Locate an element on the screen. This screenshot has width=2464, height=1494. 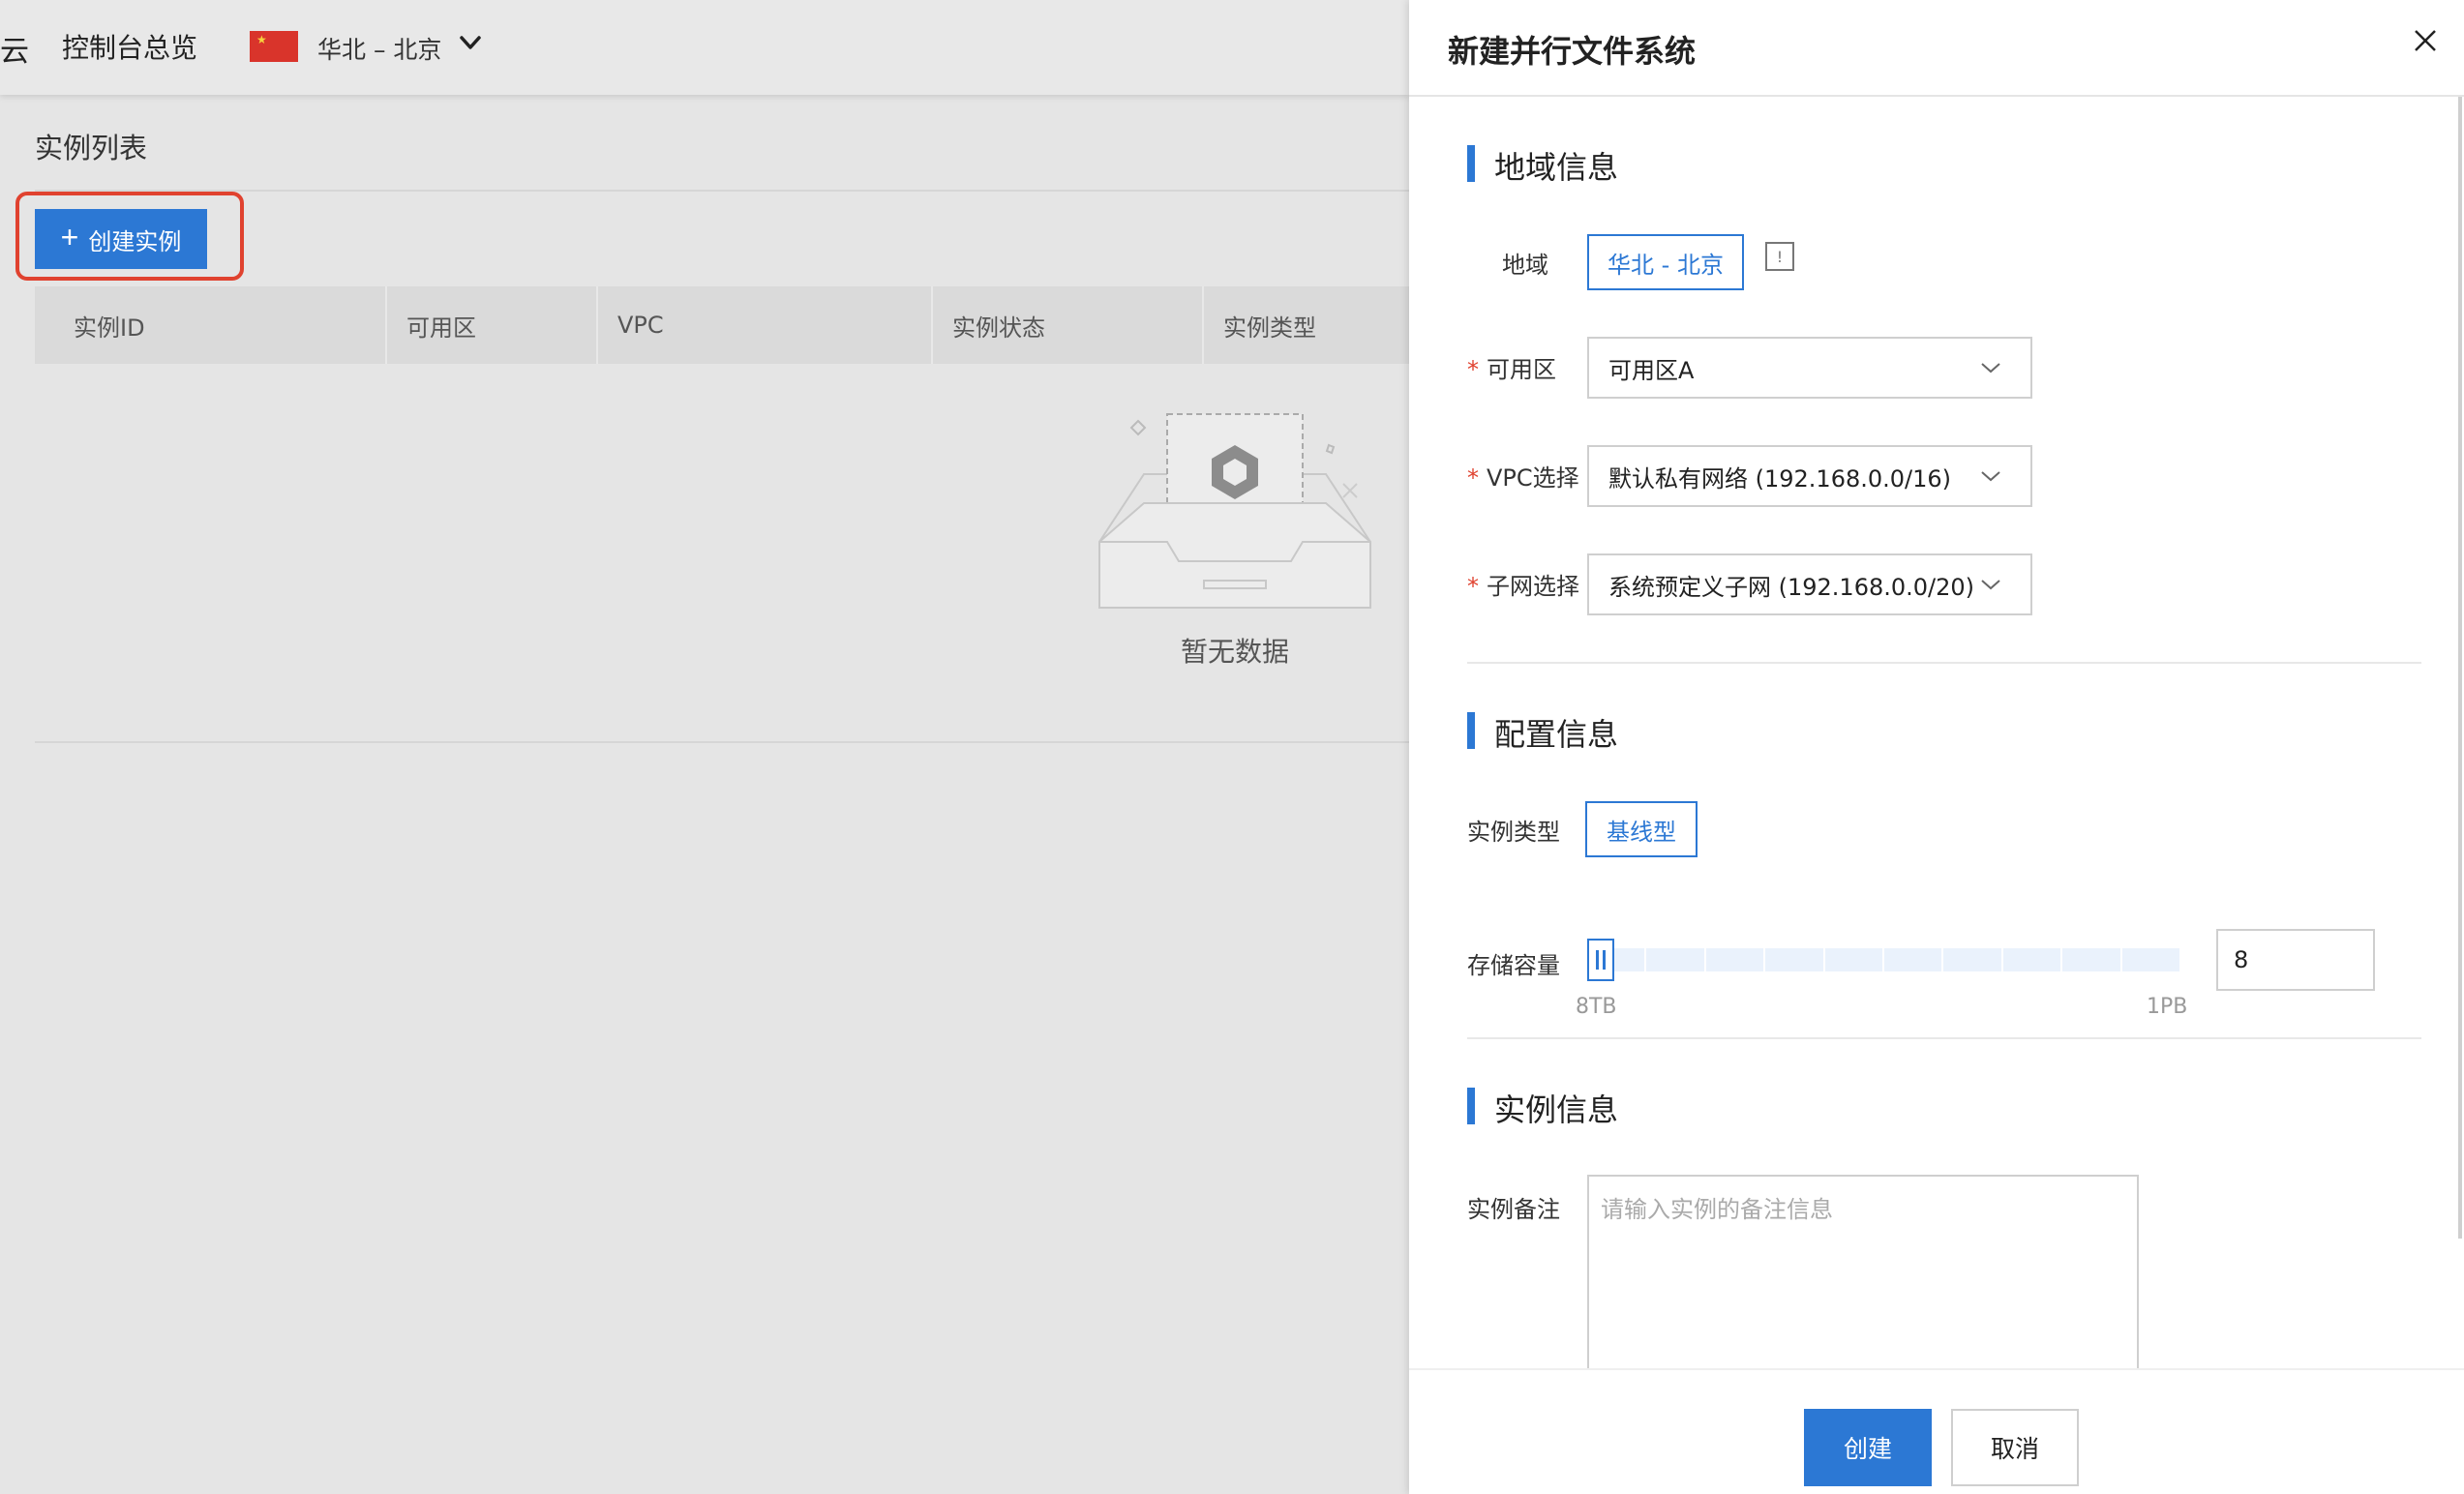
subnet-select: 系统预定义子网 (192.168.0.0/20) is located at coordinates (1809, 584).